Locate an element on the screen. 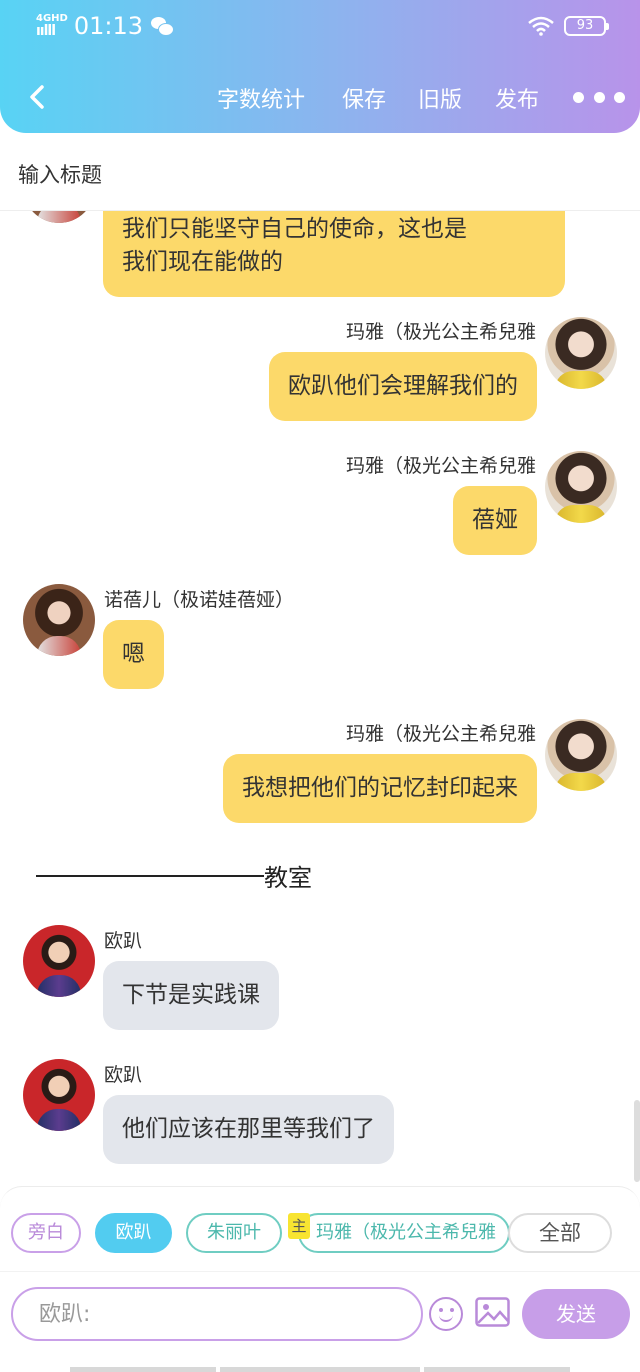 The image size is (640, 1372). message-bubble: 我想把他们的记忆封印起来 is located at coordinates (380, 788).